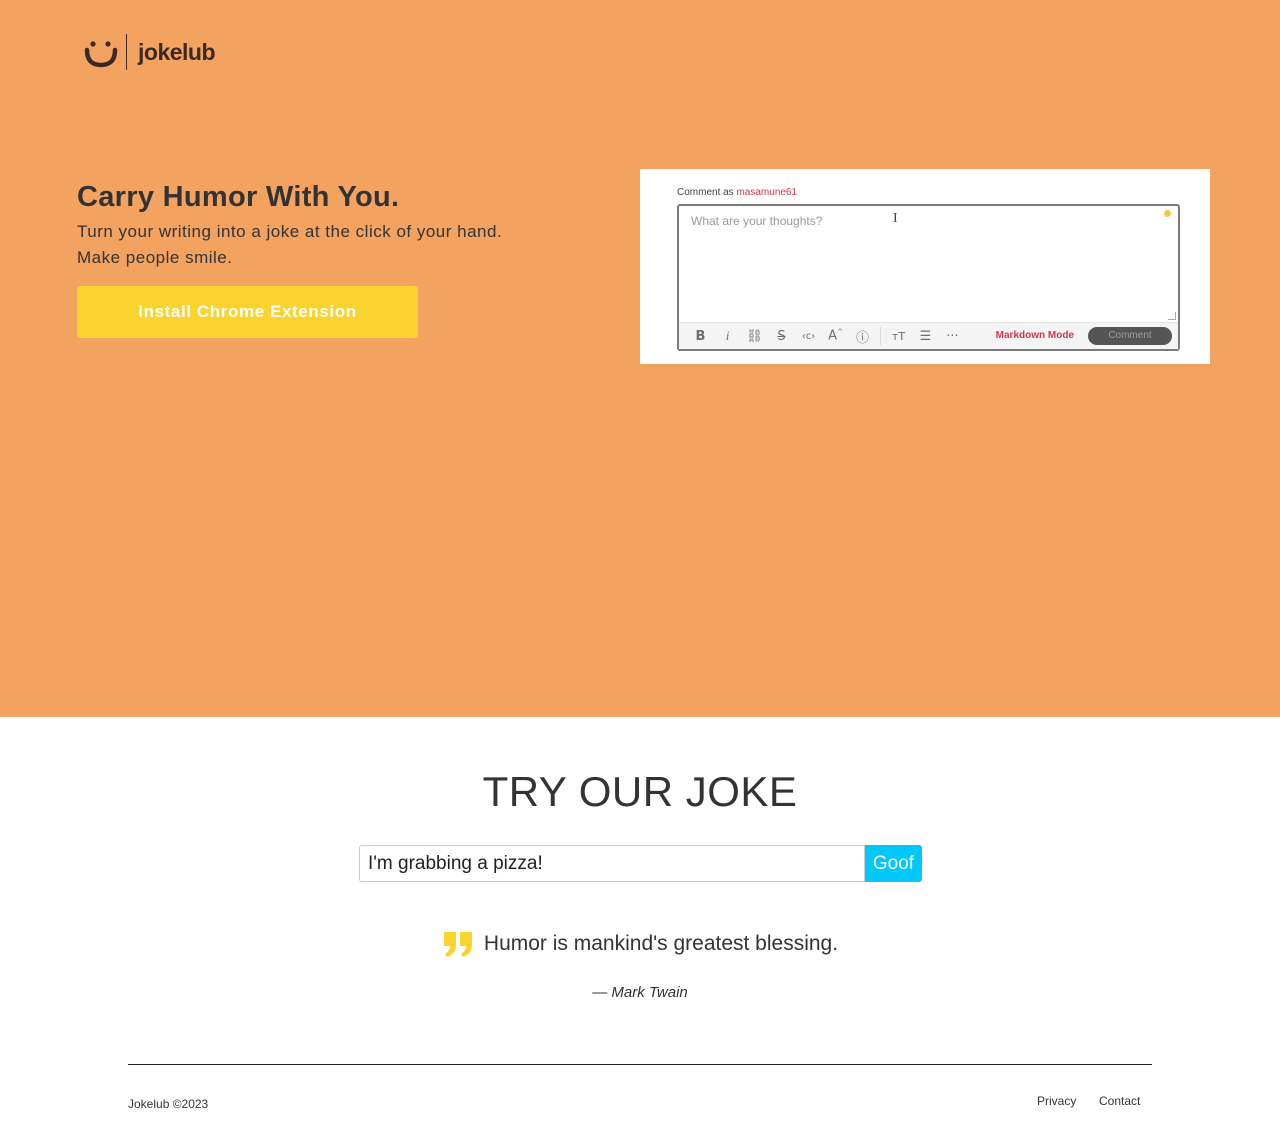 This screenshot has height=1144, width=1280. Describe the element at coordinates (1034, 335) in the screenshot. I see `preview-markdown-mode: Markdown Mode` at that location.